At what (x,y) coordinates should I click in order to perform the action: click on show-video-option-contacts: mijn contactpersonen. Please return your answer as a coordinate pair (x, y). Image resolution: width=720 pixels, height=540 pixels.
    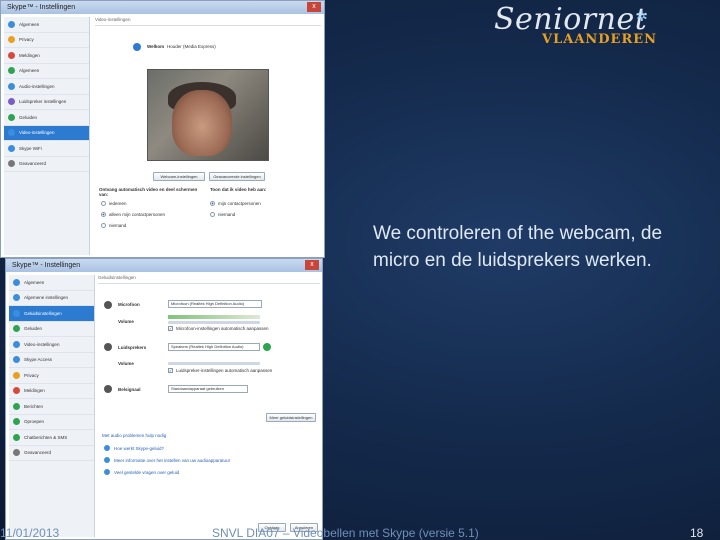
    Looking at the image, I should click on (235, 204).